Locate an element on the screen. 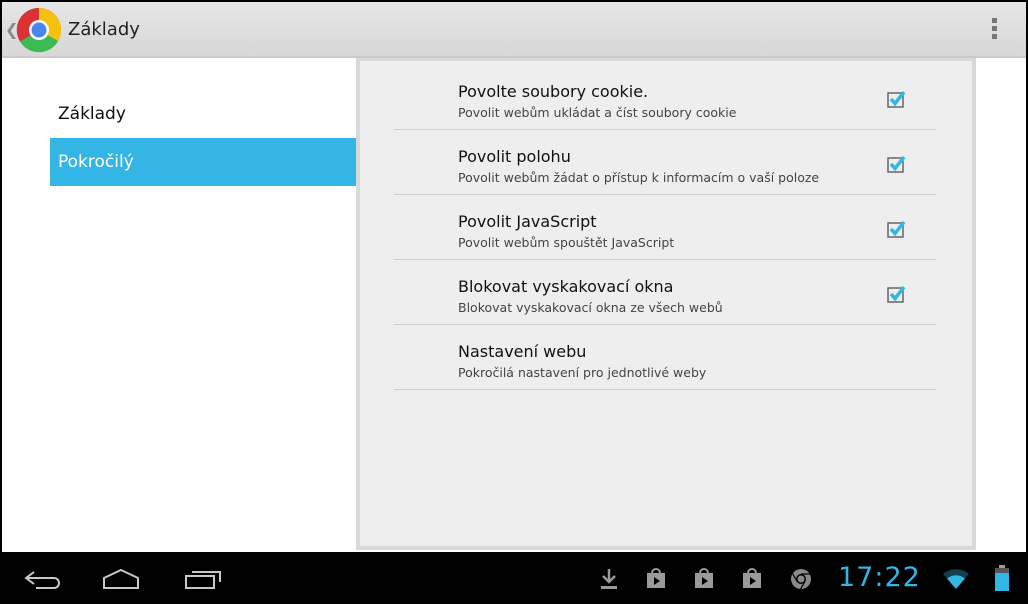 Image resolution: width=1028 pixels, height=604 pixels. pref-summary: Blokovat vyskakovací okna ze všech webů is located at coordinates (590, 307).